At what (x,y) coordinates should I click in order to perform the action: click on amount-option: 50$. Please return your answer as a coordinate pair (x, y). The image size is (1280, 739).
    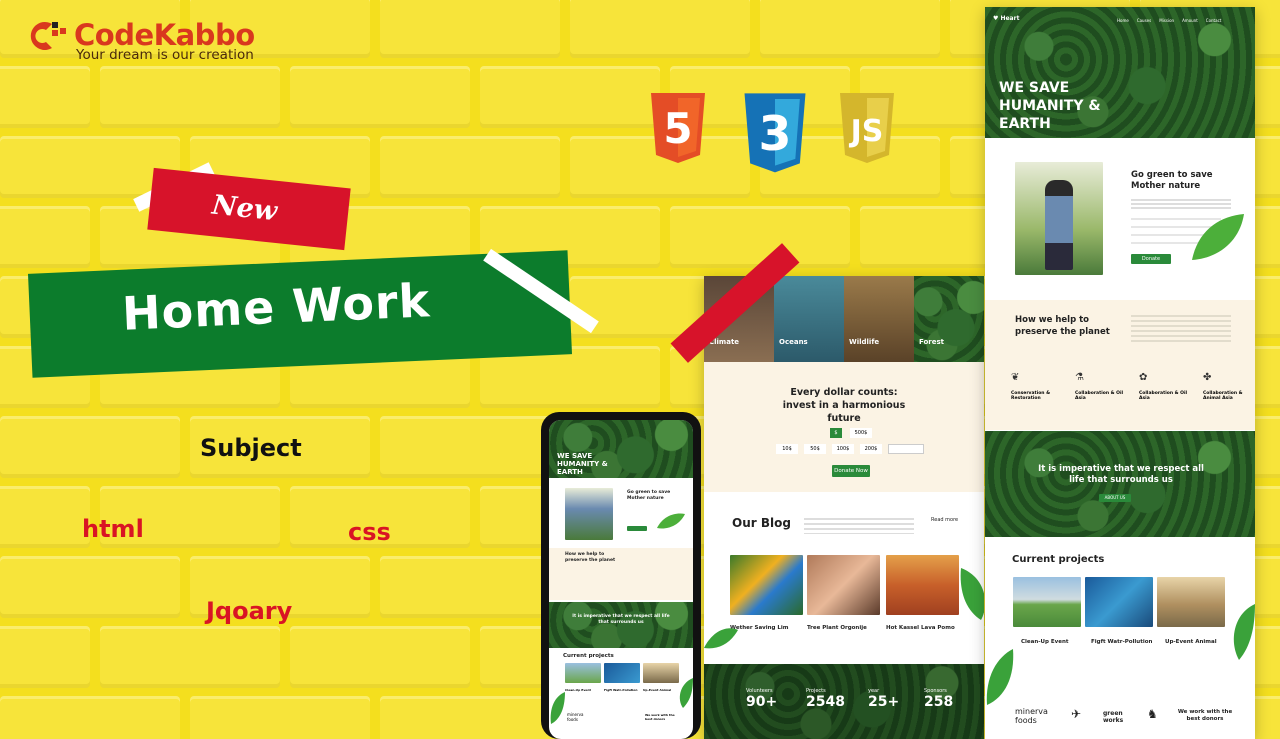
    Looking at the image, I should click on (815, 449).